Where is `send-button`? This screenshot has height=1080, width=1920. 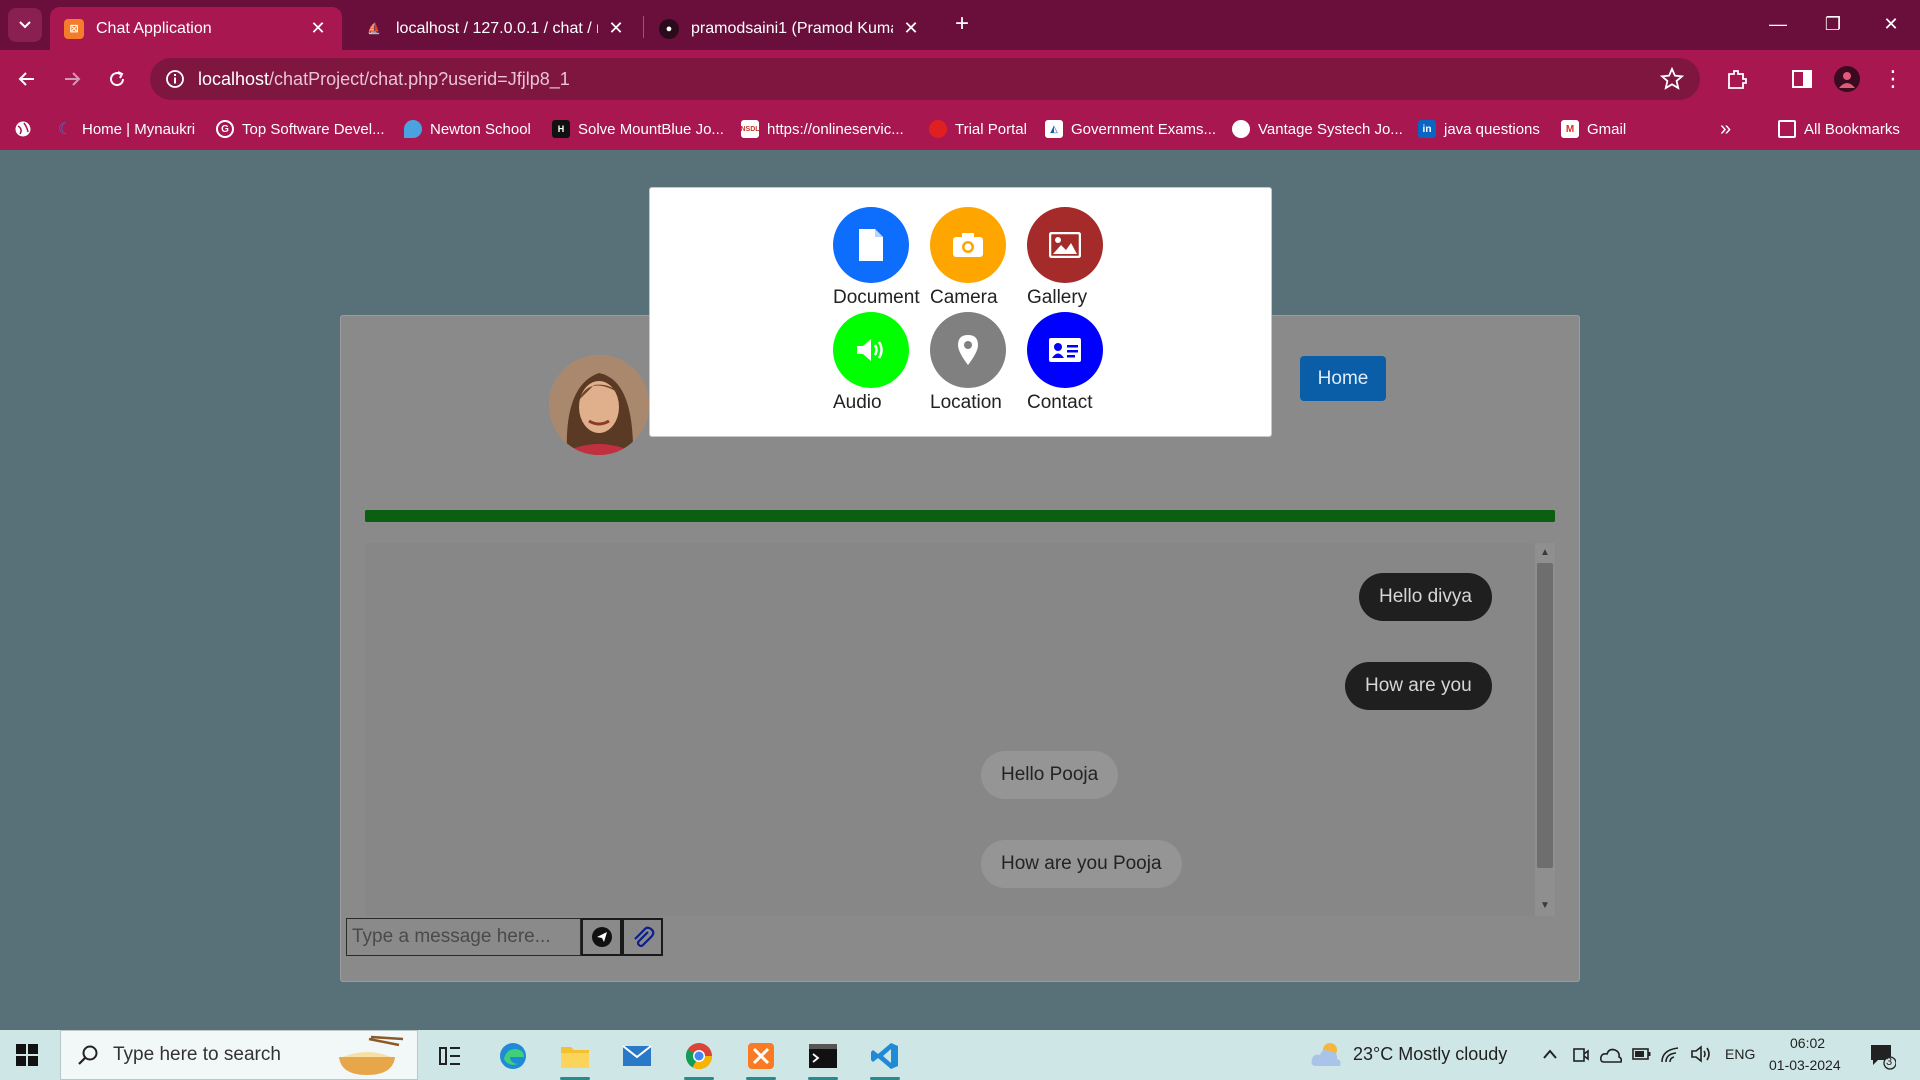
send-button is located at coordinates (601, 937).